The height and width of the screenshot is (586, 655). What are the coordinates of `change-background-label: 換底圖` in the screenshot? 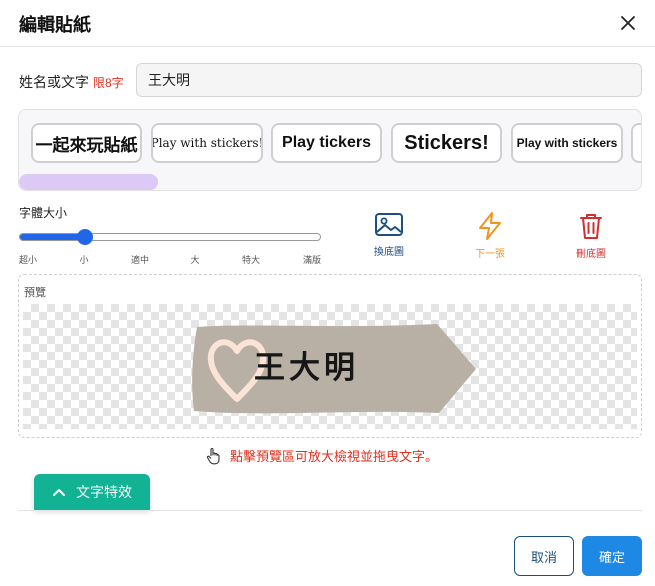 It's located at (389, 252).